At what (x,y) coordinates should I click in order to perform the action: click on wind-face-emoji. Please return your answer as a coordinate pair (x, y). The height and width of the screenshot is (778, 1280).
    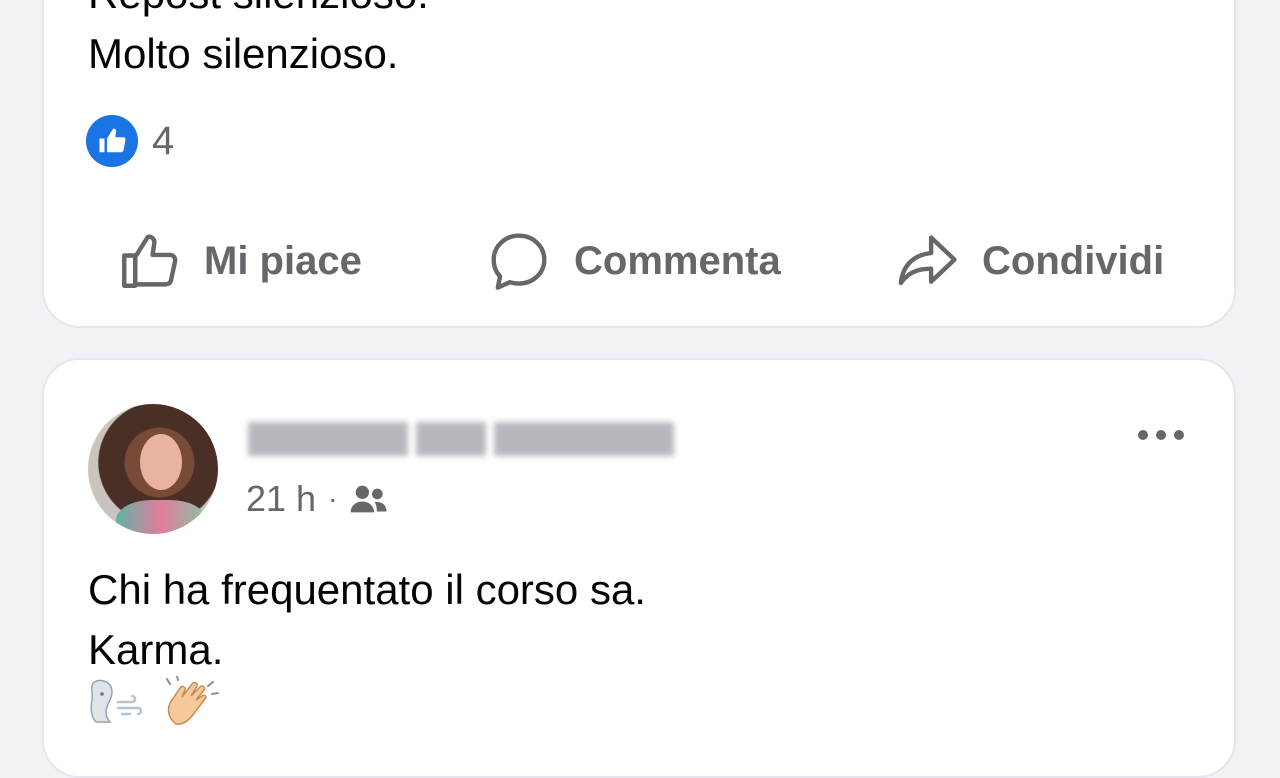
    Looking at the image, I should click on (118, 701).